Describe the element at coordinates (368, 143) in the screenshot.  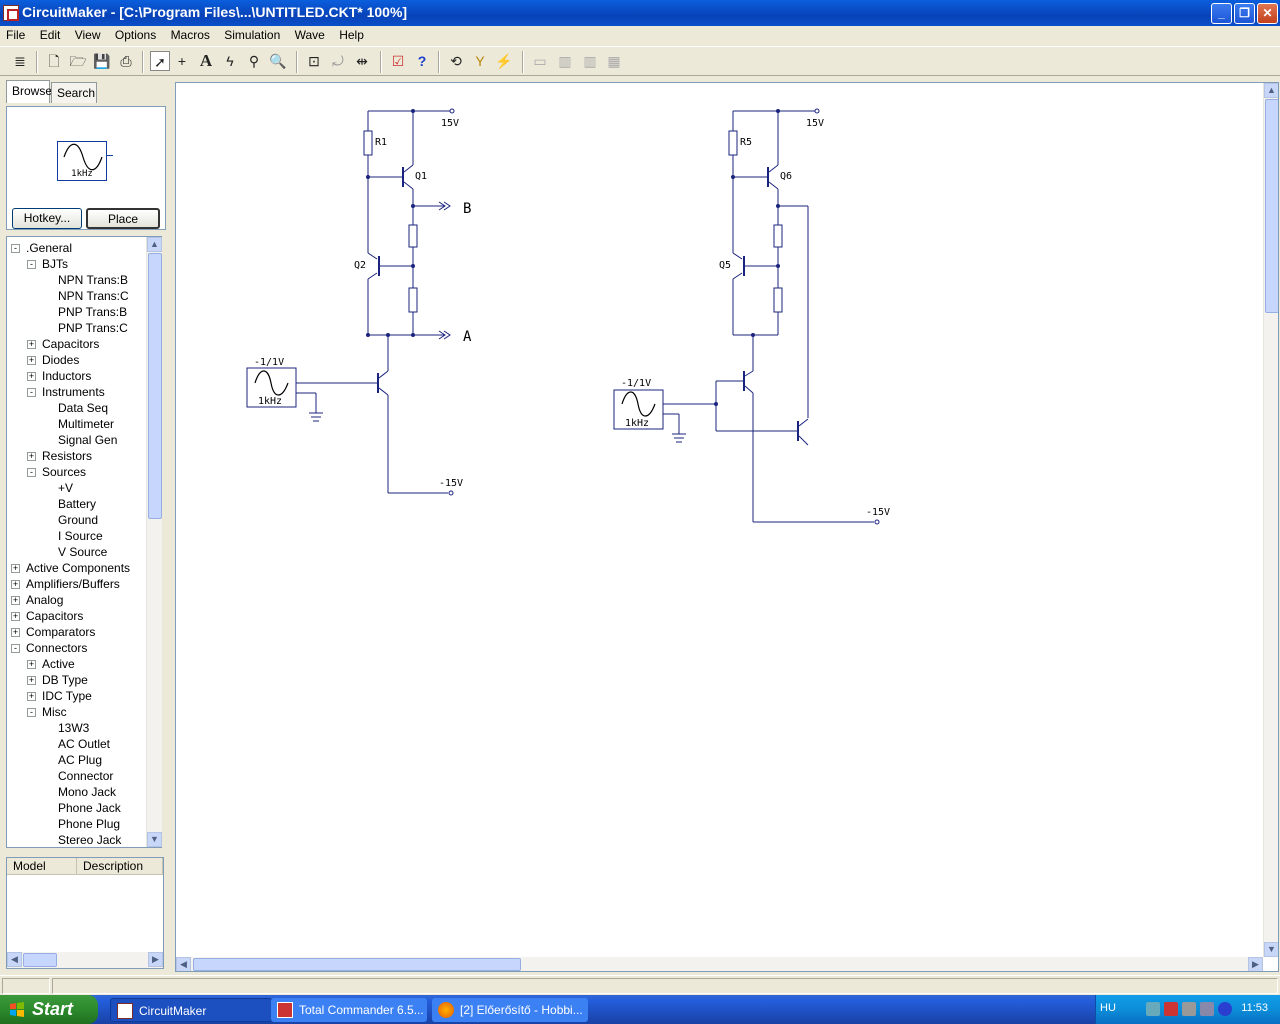
I see `resistor-r1` at that location.